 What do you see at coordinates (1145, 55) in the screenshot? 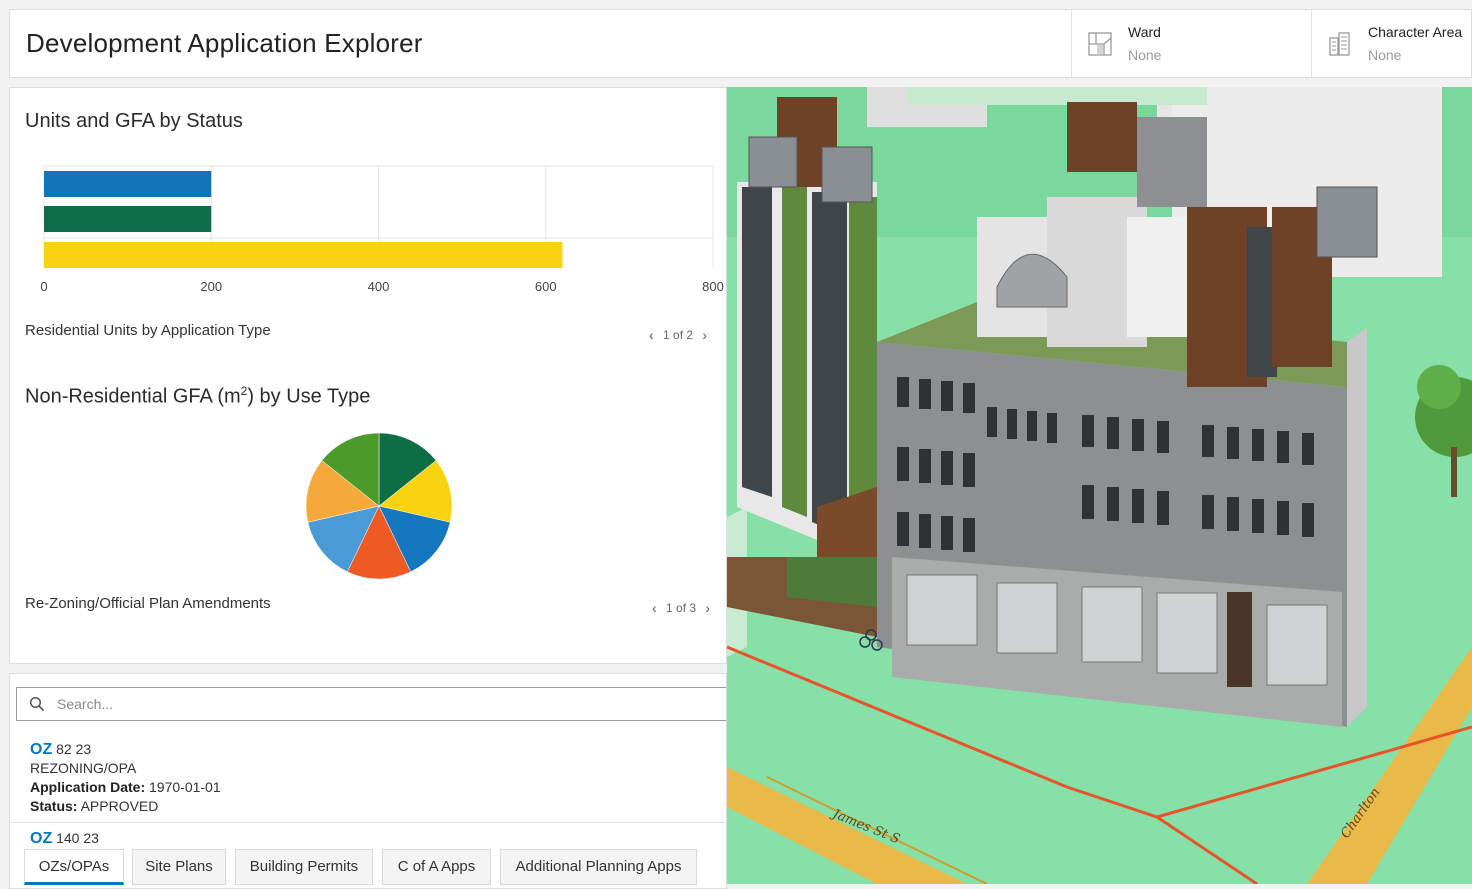
I see `ward-value: None` at bounding box center [1145, 55].